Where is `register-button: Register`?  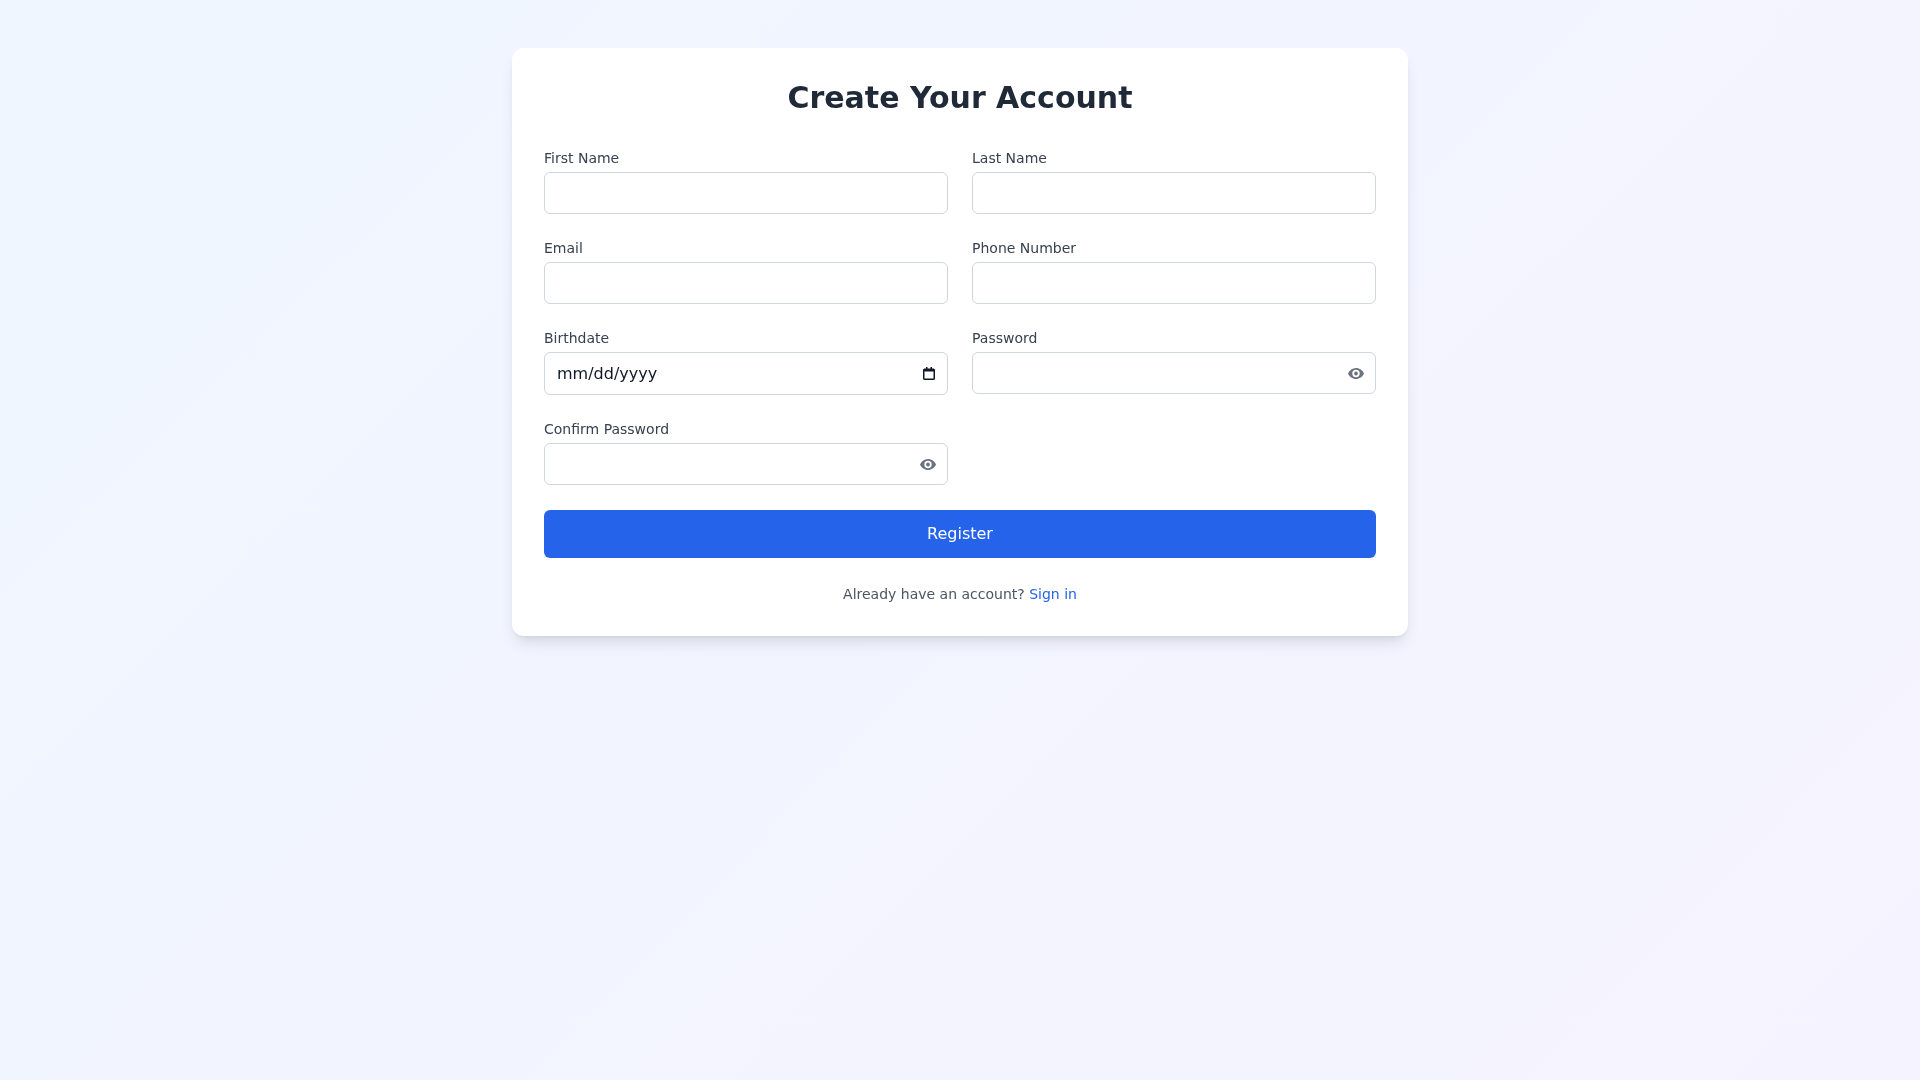 register-button: Register is located at coordinates (960, 534).